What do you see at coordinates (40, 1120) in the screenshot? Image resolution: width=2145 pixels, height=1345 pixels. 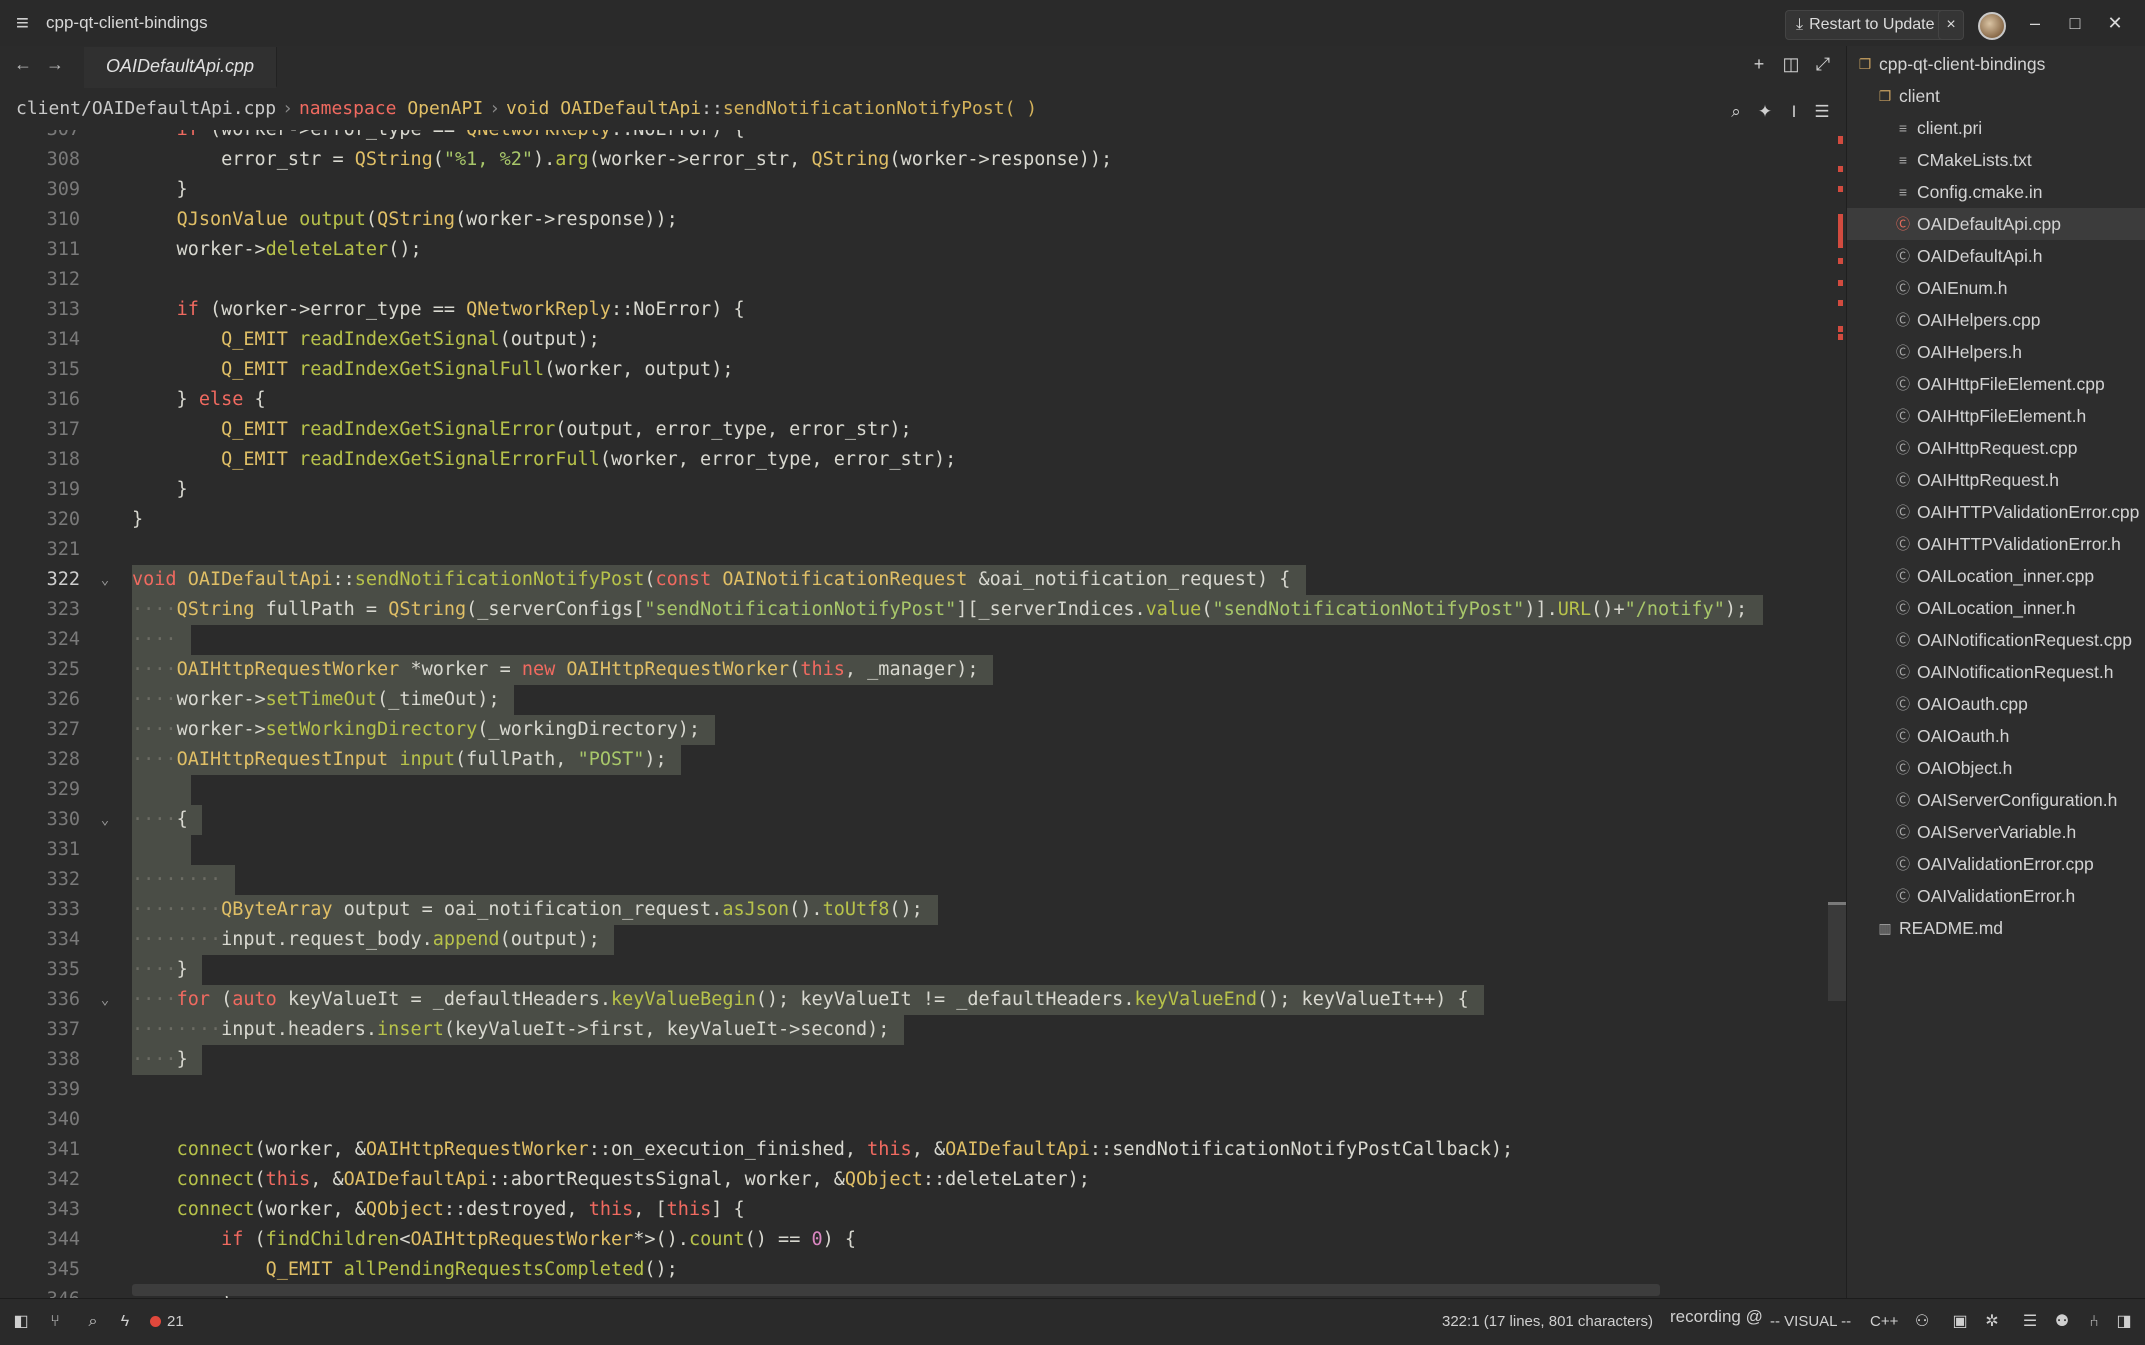 I see `line-number: 340` at bounding box center [40, 1120].